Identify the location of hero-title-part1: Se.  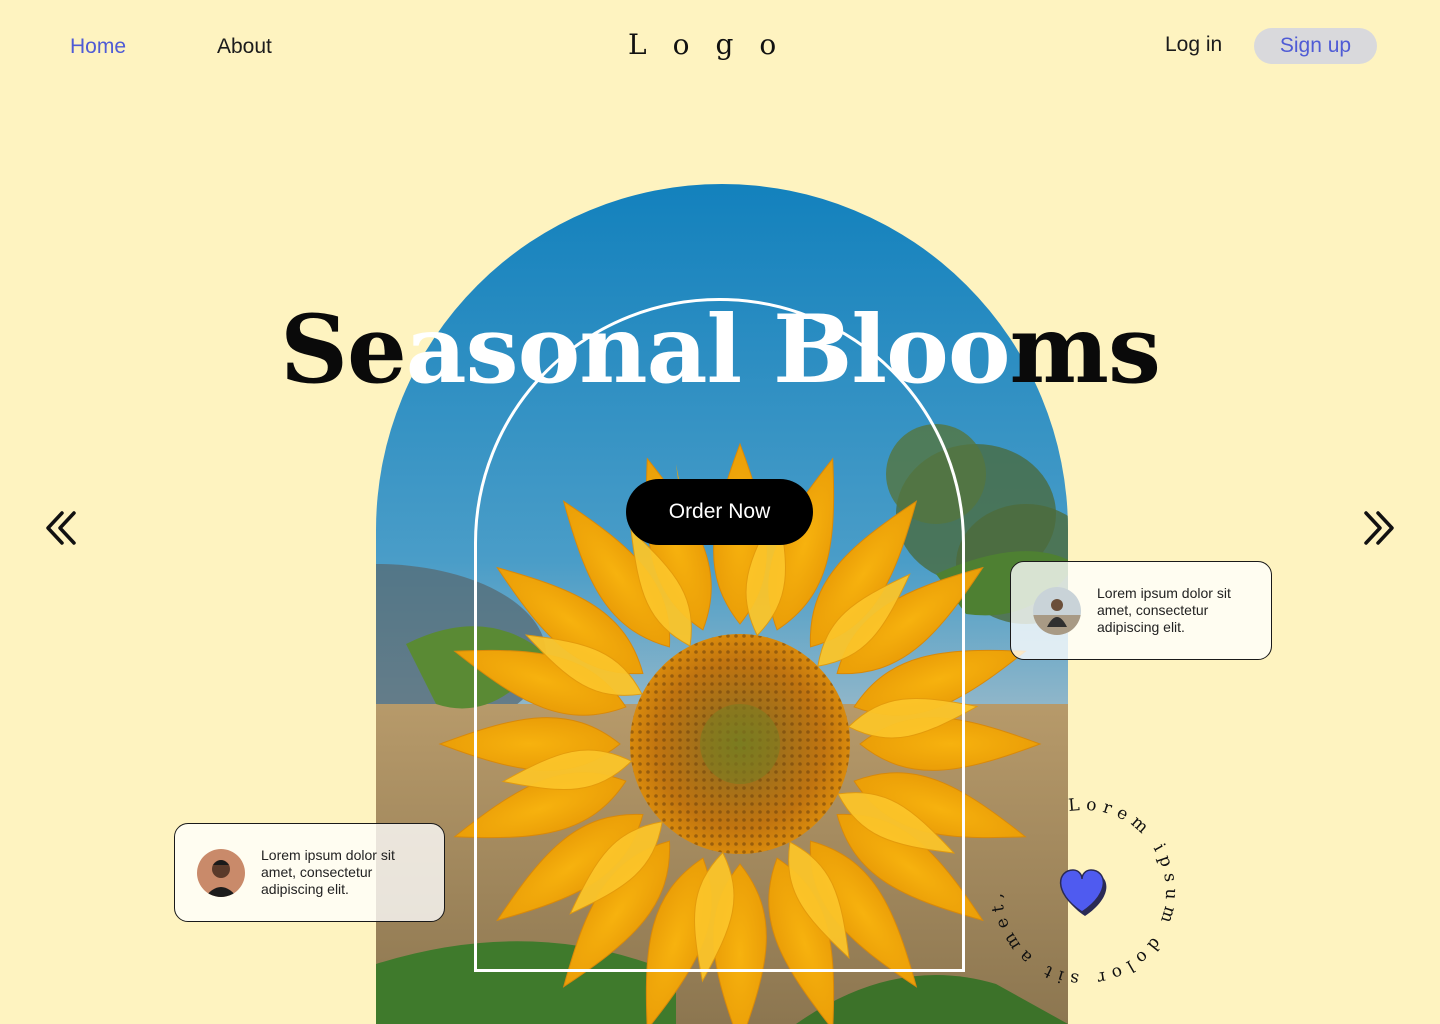
(343, 350).